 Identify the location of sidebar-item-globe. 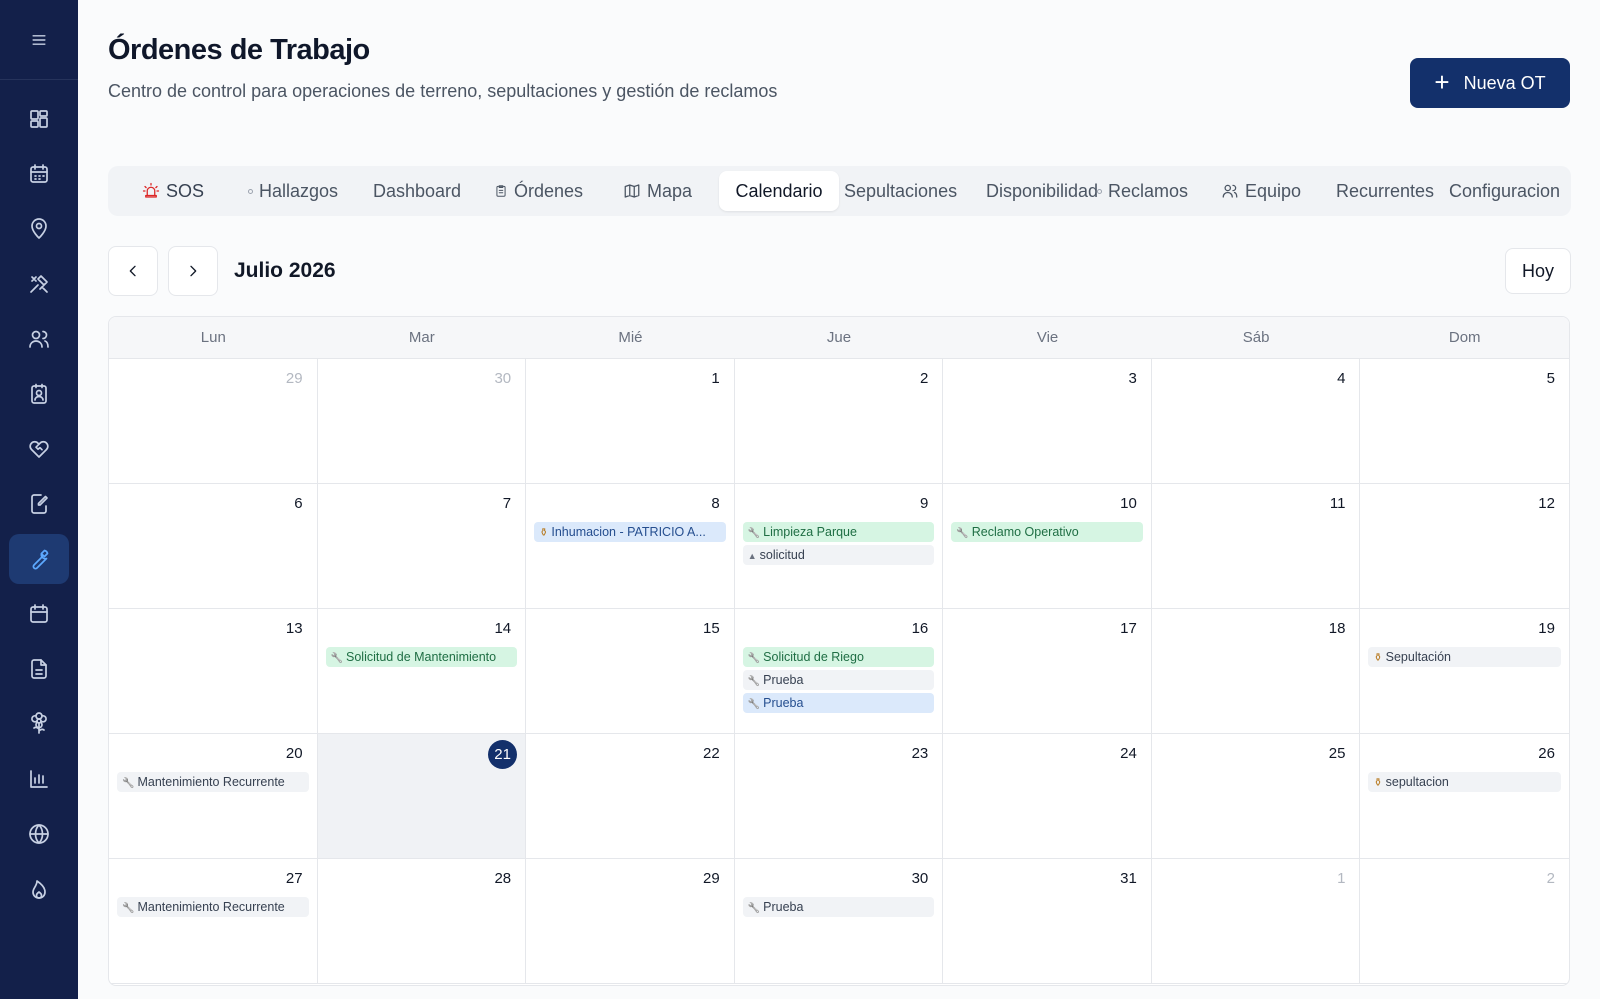
(39, 834).